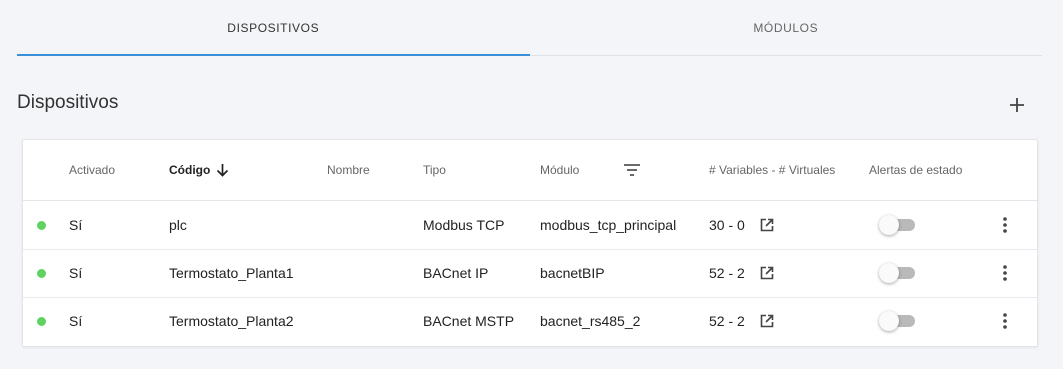 Image resolution: width=1063 pixels, height=369 pixels. I want to click on cell-modulo: modbus_tcp_principal, so click(608, 225).